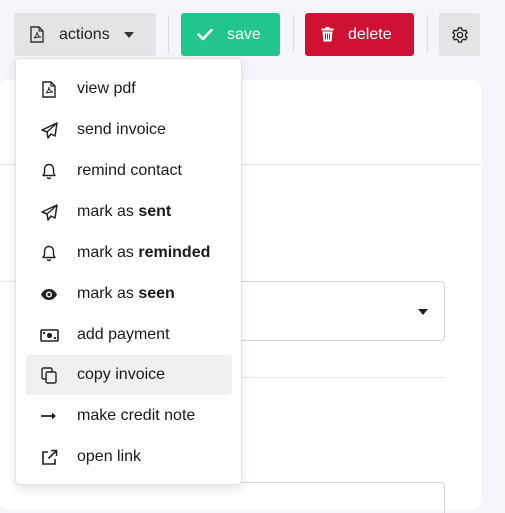 The width and height of the screenshot is (505, 513). I want to click on menu-item-label: mark as reminded, so click(144, 252).